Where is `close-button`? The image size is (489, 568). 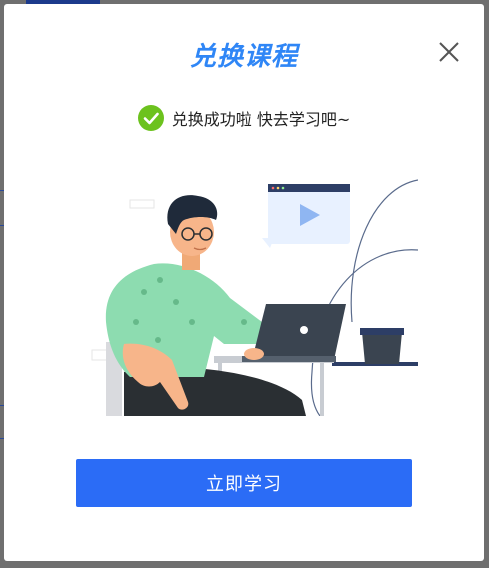 close-button is located at coordinates (449, 52).